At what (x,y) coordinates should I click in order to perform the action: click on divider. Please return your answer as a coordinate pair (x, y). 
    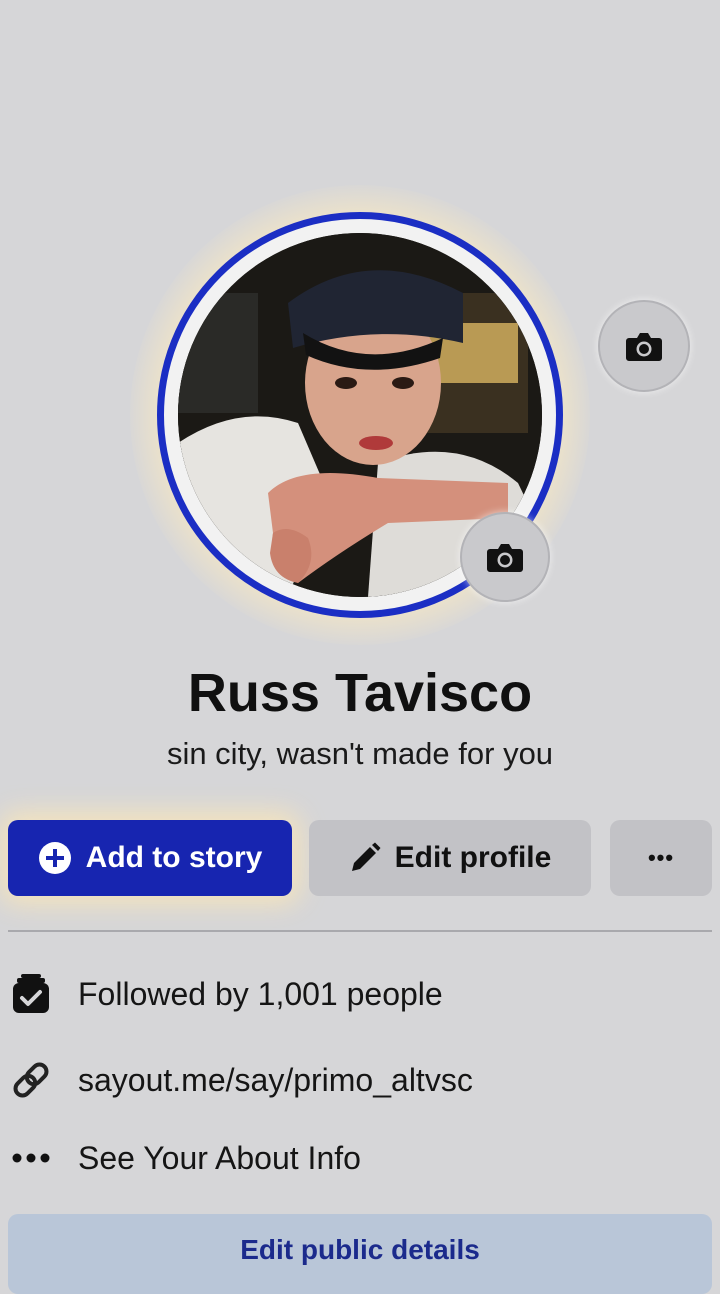
    Looking at the image, I should click on (360, 931).